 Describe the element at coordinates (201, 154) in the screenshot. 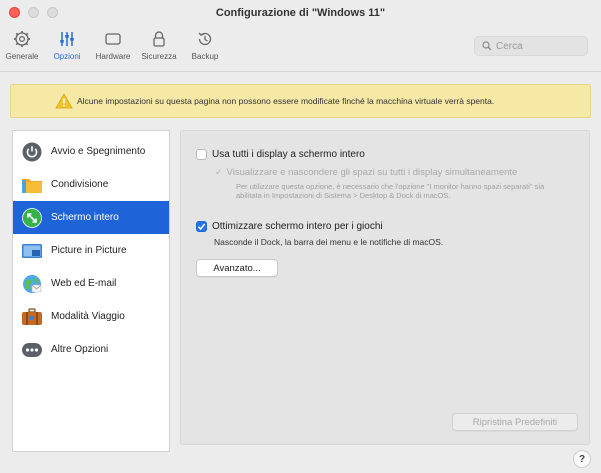

I see `use-all-displays-checkbox` at that location.